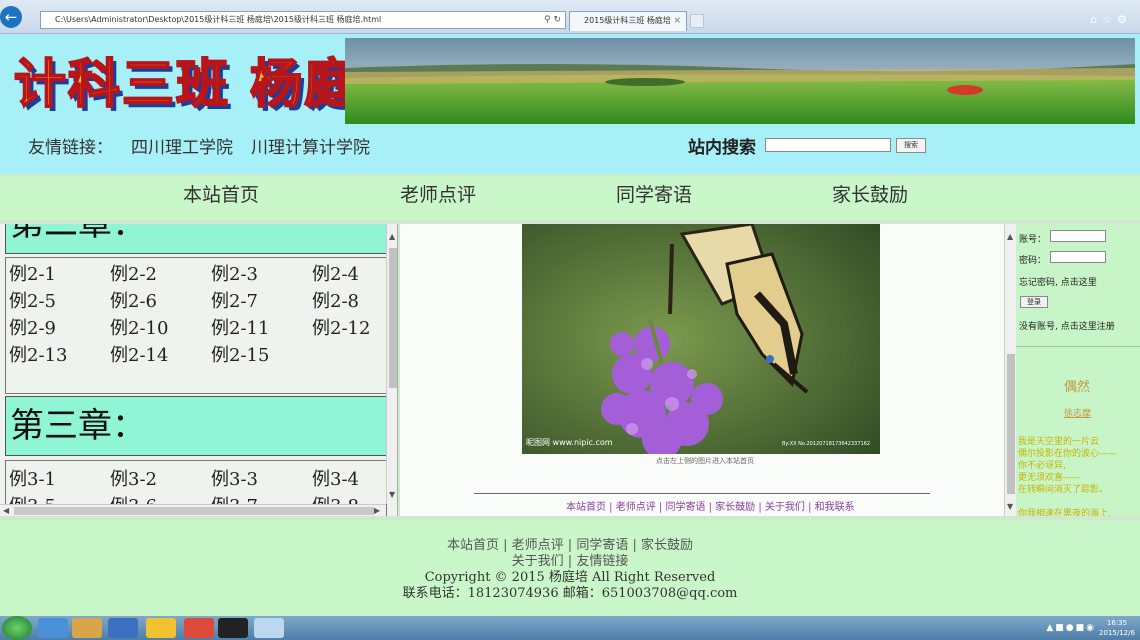 The height and width of the screenshot is (640, 1140). I want to click on poem-line: 你我相逢在黑夜的海上,, so click(1064, 512).